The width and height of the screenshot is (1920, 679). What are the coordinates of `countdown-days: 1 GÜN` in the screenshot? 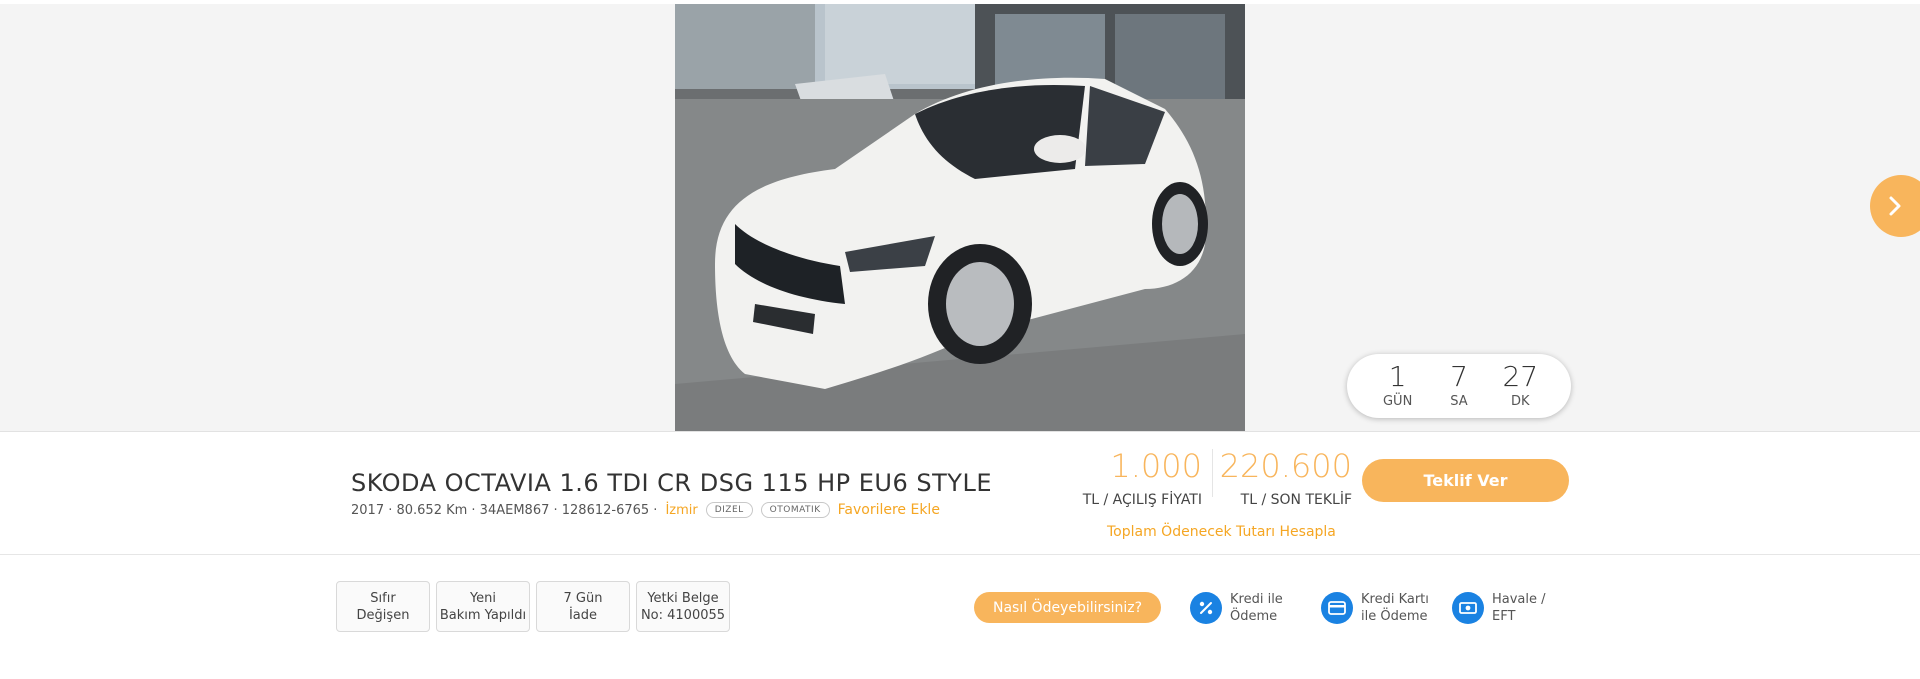 It's located at (1398, 386).